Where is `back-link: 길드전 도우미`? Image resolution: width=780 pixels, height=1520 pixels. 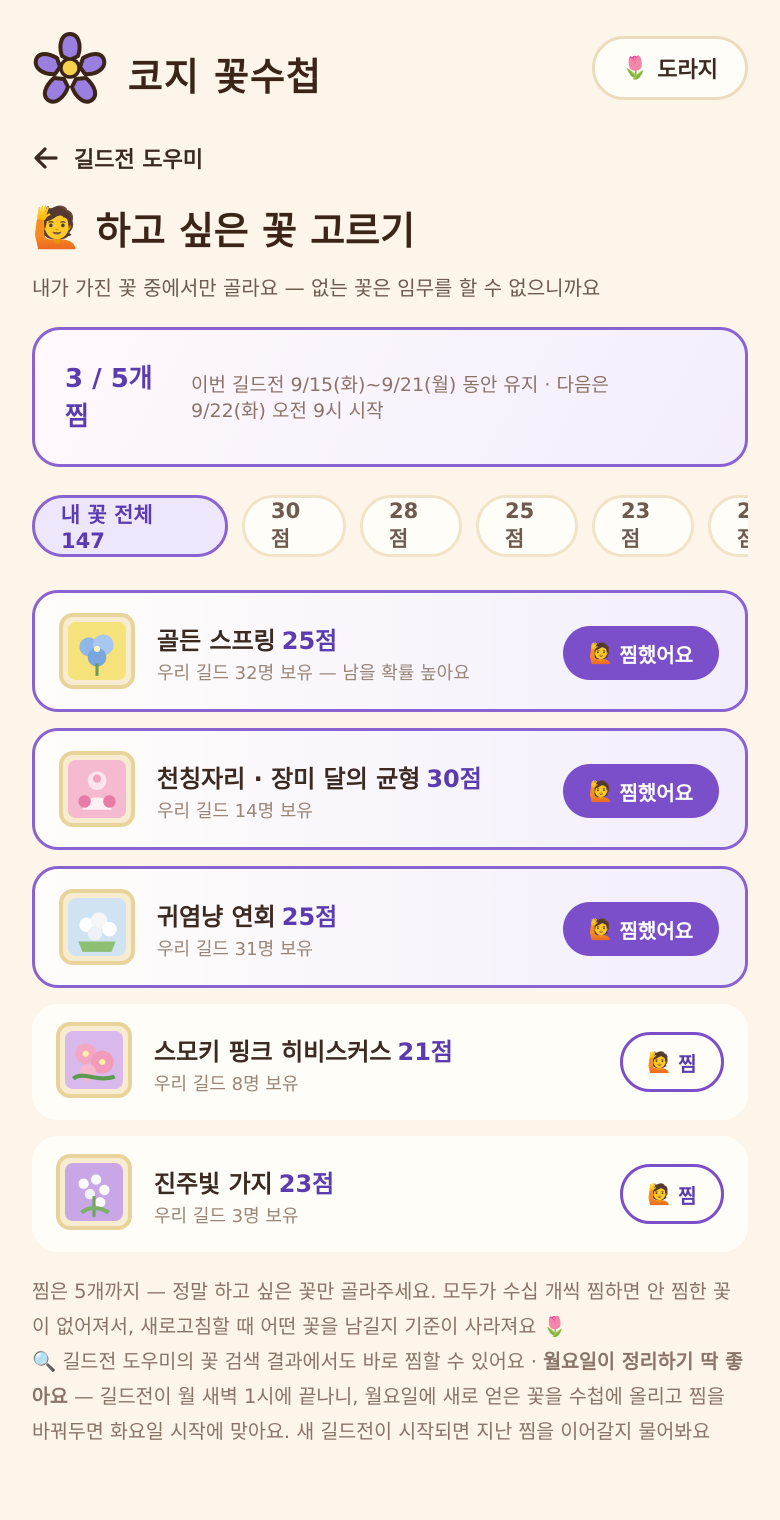
back-link: 길드전 도우미 is located at coordinates (117, 158).